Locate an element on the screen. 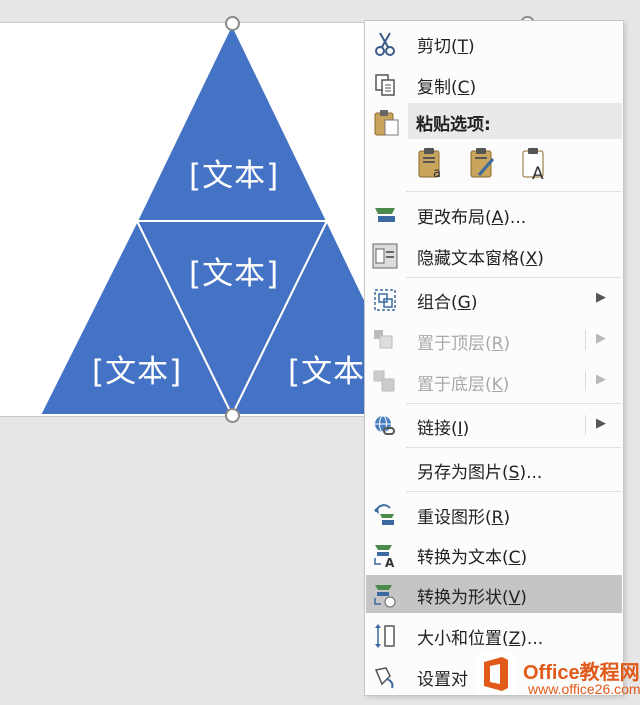  menu-item-group: 组合(G) ▶ is located at coordinates (494, 299).